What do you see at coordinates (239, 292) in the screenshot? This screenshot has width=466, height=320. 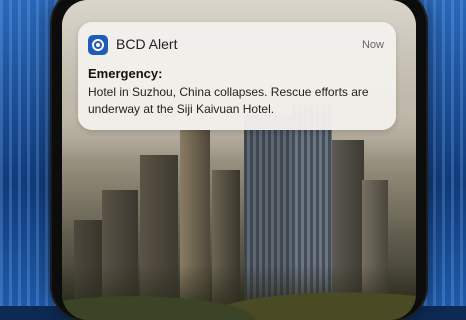 I see `trees` at bounding box center [239, 292].